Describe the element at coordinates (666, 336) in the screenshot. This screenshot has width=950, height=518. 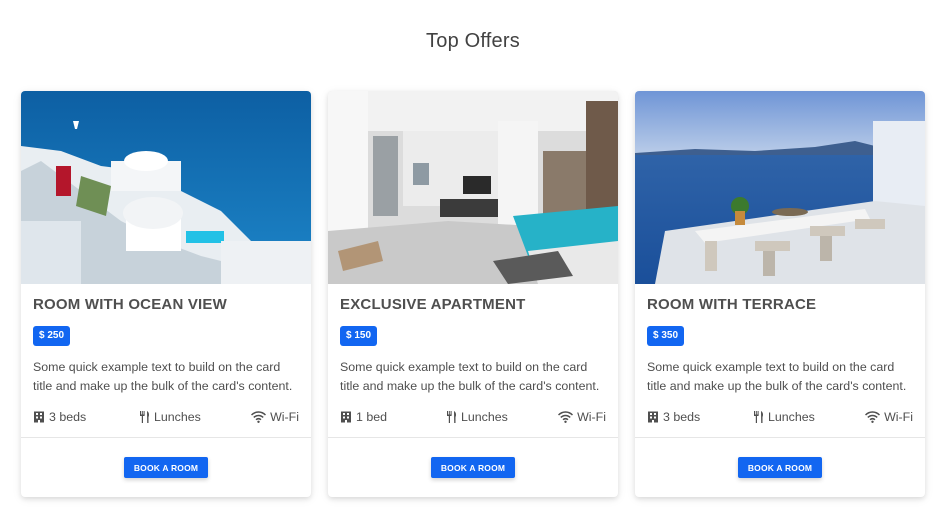
I see `price-badge: $ 350` at that location.